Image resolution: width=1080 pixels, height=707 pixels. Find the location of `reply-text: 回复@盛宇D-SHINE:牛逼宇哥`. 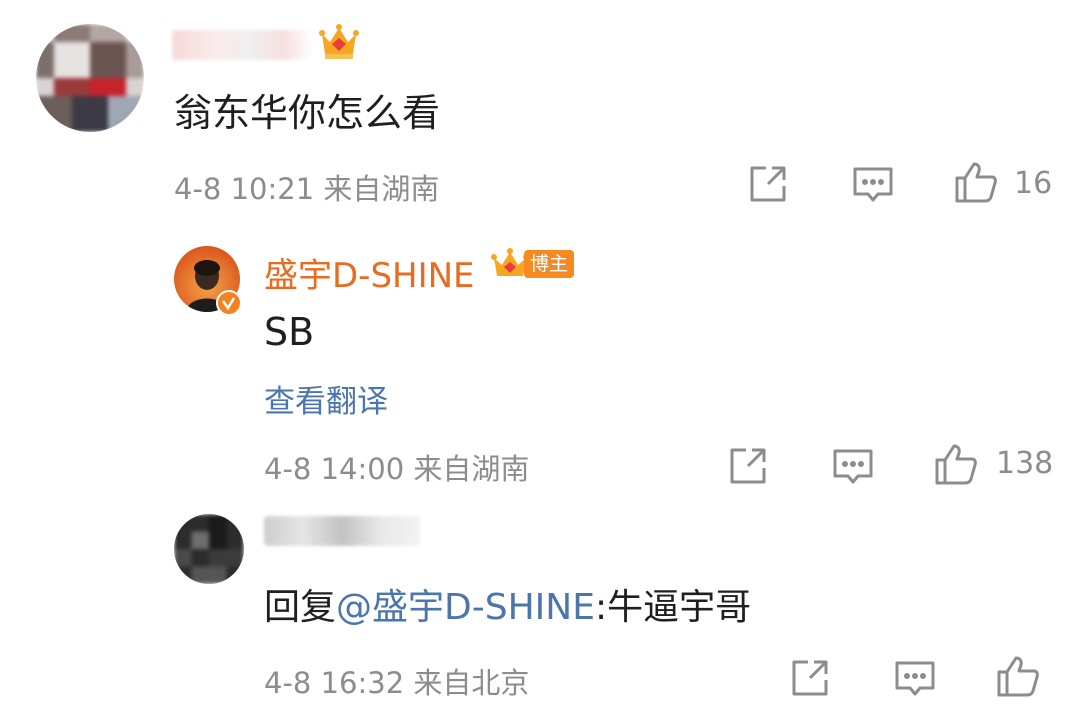

reply-text: 回复@盛宇D-SHINE:牛逼宇哥 is located at coordinates (507, 604).